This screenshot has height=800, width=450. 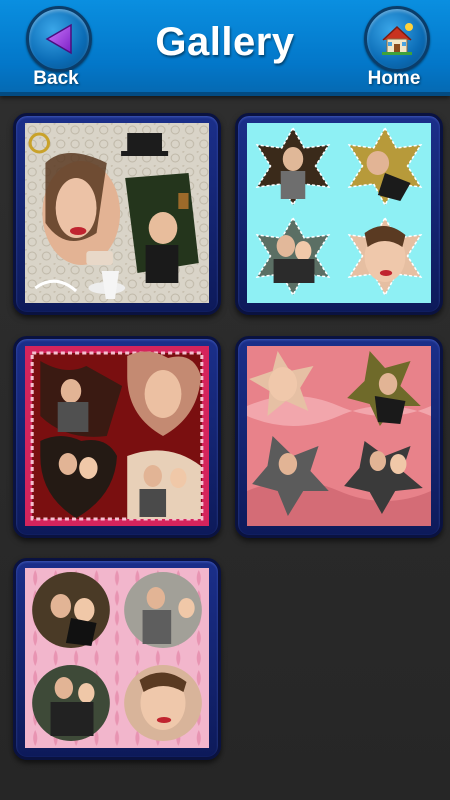 I want to click on house-icon, so click(x=397, y=39).